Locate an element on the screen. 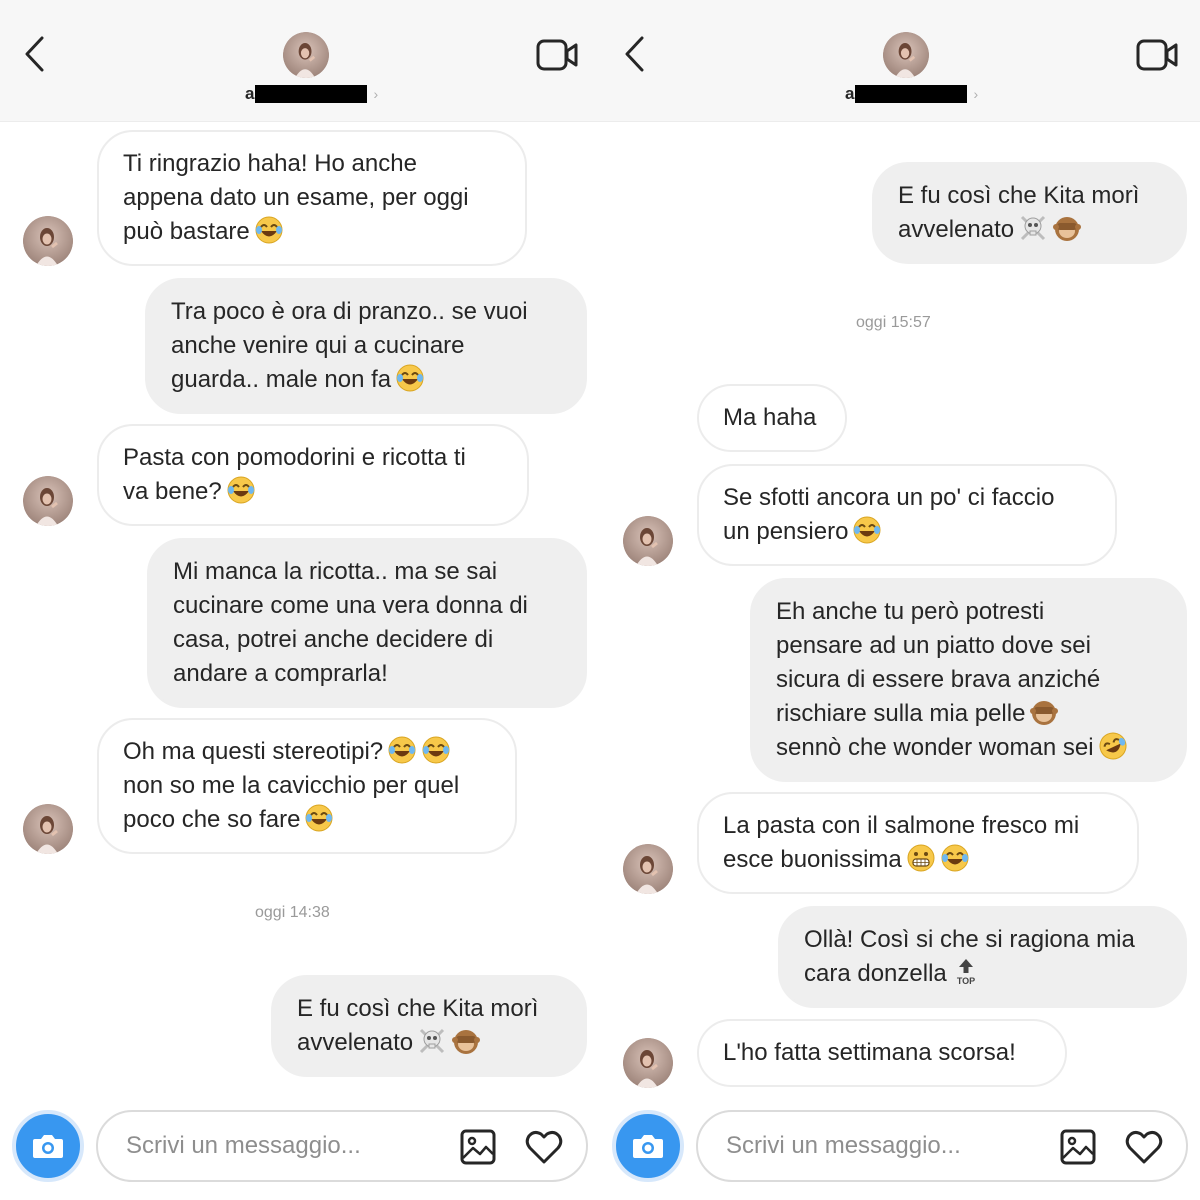  message-line: Ma haha is located at coordinates (770, 417).